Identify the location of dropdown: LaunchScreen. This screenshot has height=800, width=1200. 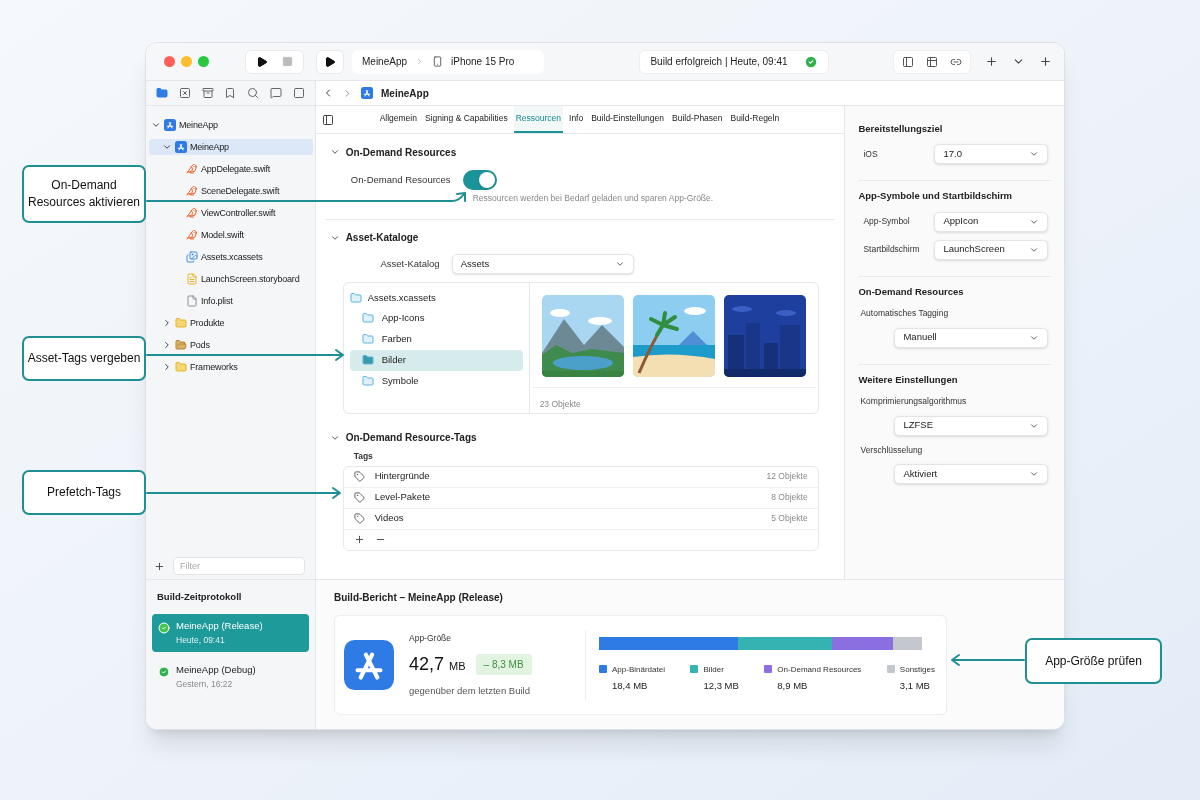
(991, 249).